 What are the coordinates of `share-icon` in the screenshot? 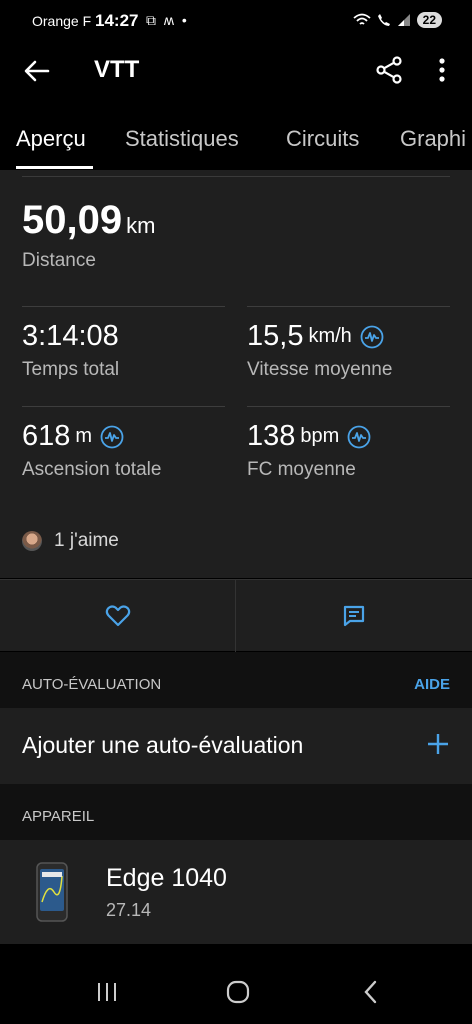 It's located at (389, 70).